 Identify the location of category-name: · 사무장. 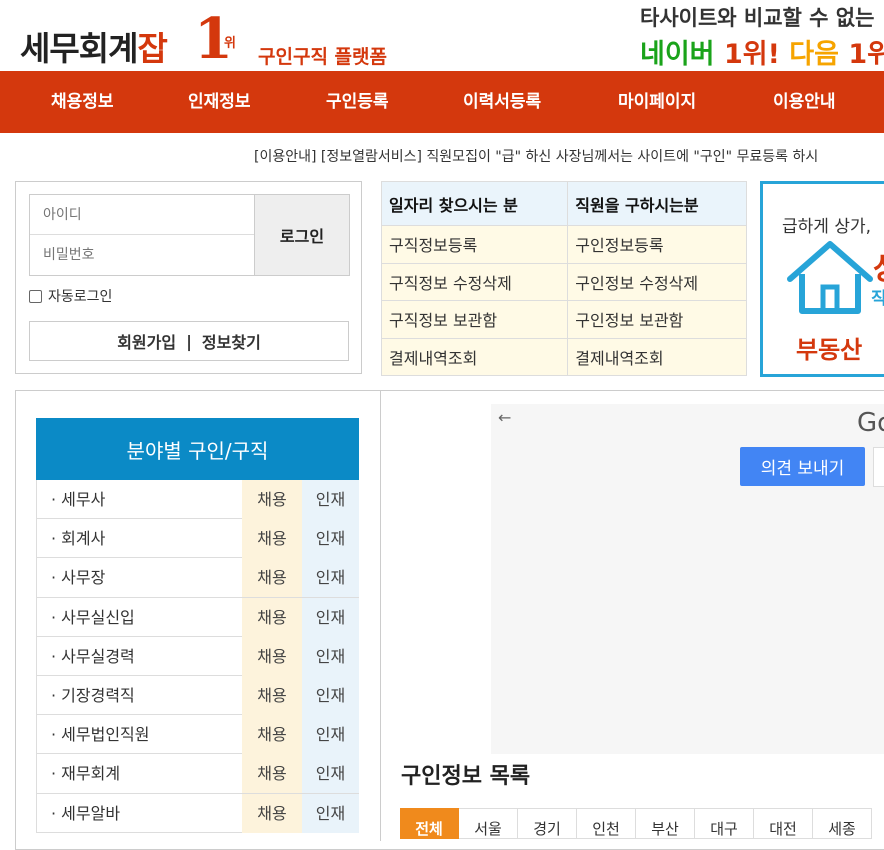
(78, 577).